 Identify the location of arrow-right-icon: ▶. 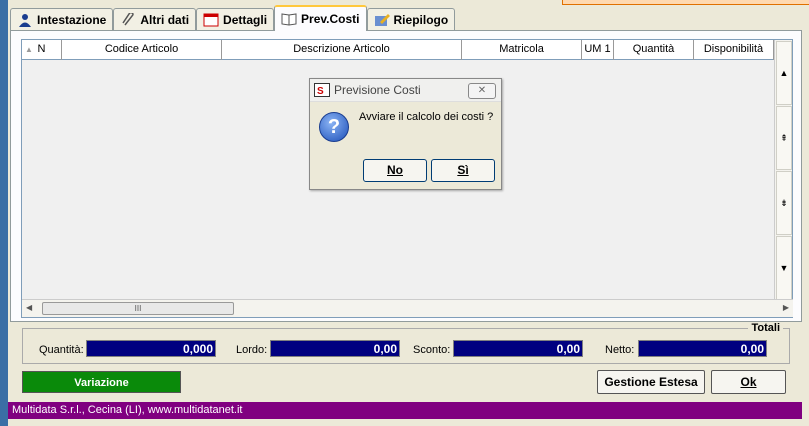
(786, 307).